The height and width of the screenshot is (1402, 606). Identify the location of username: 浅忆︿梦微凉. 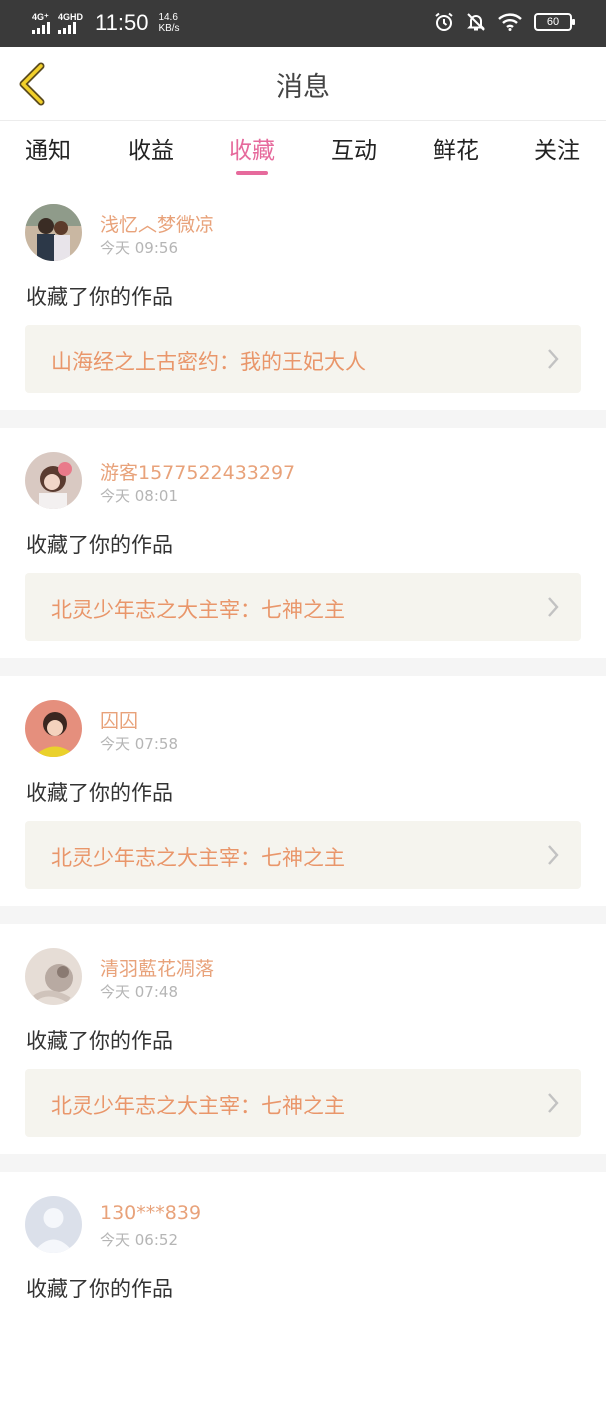
(157, 223).